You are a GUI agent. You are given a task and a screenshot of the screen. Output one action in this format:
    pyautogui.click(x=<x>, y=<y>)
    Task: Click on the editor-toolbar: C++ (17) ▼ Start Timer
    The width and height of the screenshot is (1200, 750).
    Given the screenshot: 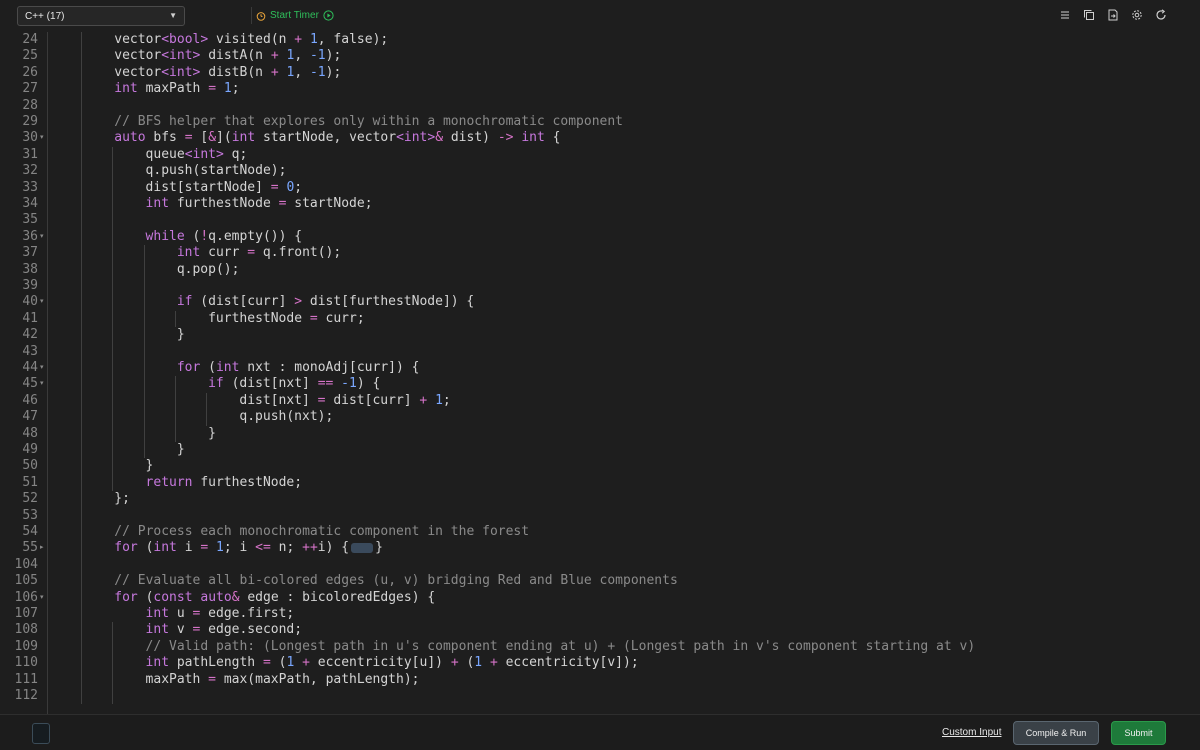 What is the action you would take?
    pyautogui.click(x=600, y=16)
    